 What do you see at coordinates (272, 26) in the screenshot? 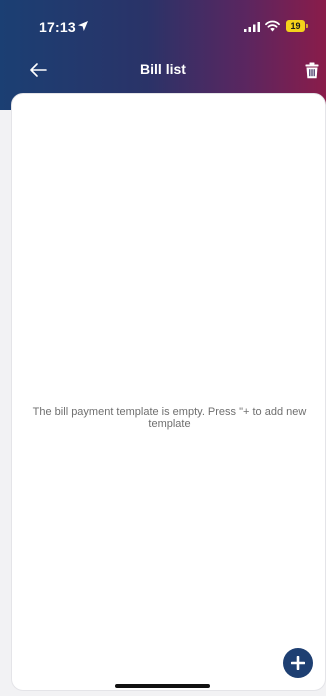
I see `wifi-icon` at bounding box center [272, 26].